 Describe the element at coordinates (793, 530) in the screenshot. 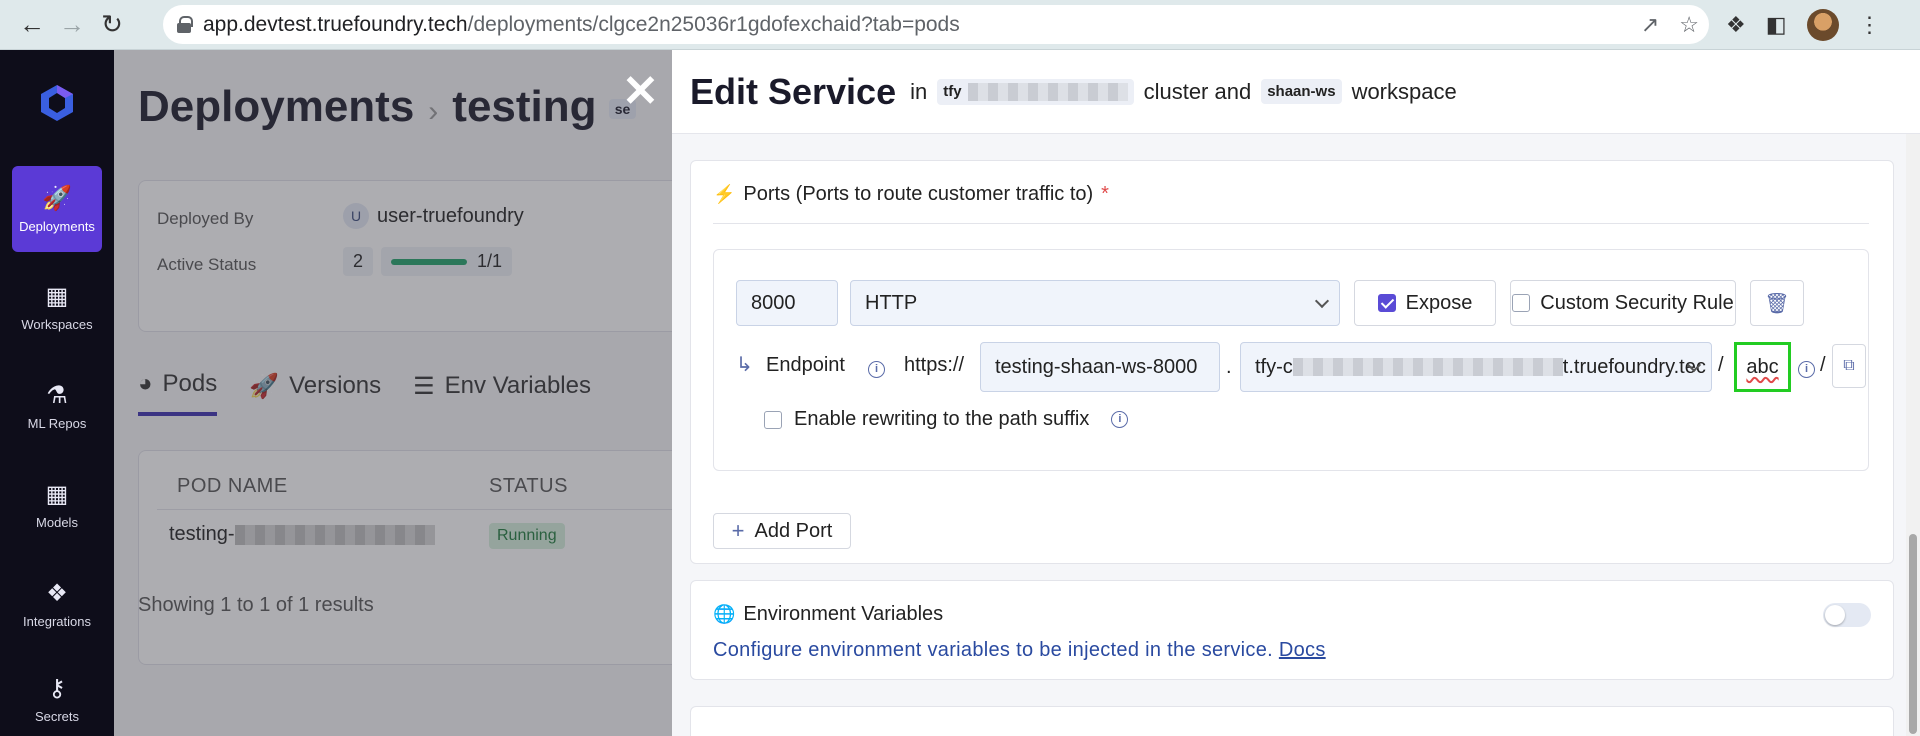

I see `add-port-label: Add Port` at that location.